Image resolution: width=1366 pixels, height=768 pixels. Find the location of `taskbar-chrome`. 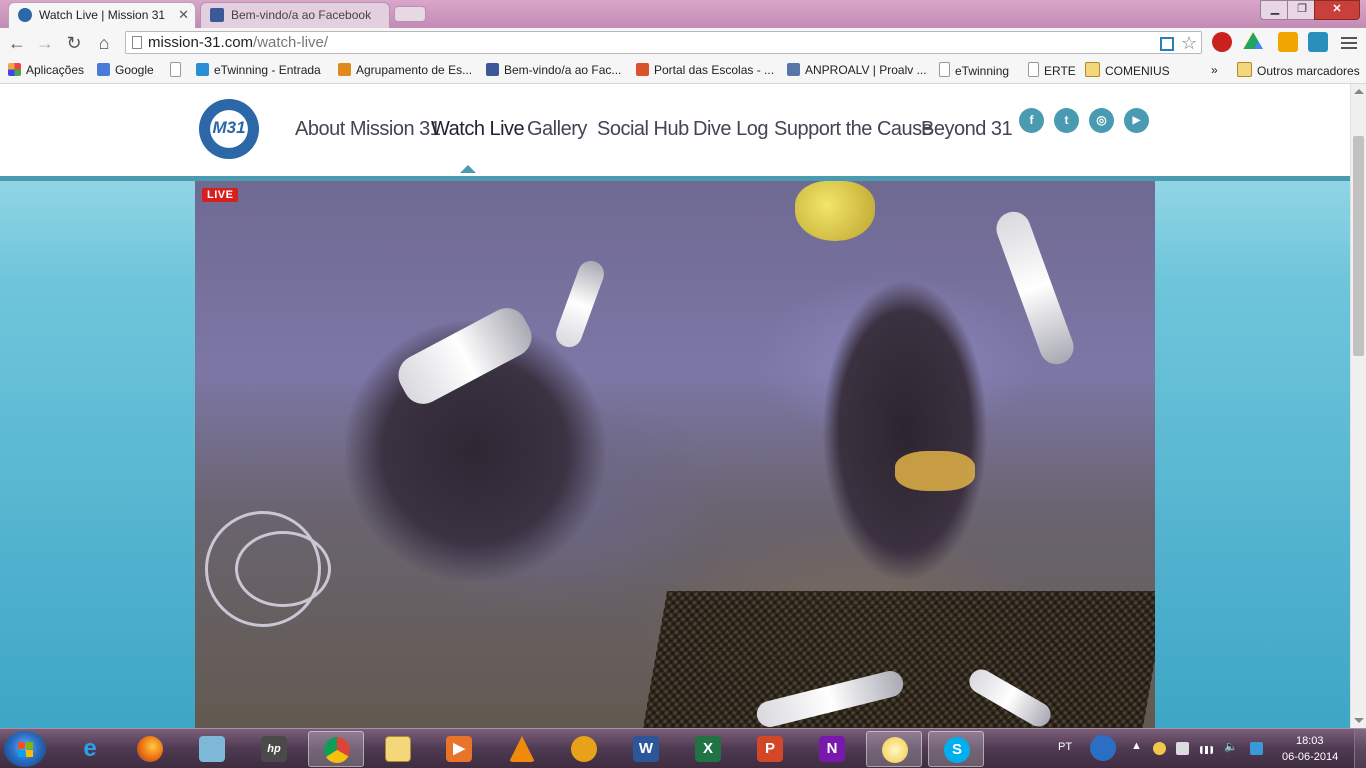

taskbar-chrome is located at coordinates (336, 749).